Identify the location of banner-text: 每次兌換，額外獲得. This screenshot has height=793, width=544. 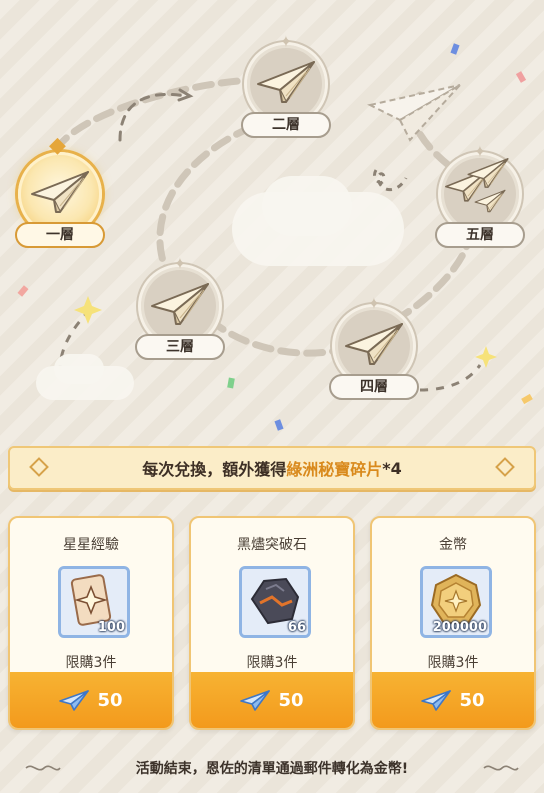
(214, 469).